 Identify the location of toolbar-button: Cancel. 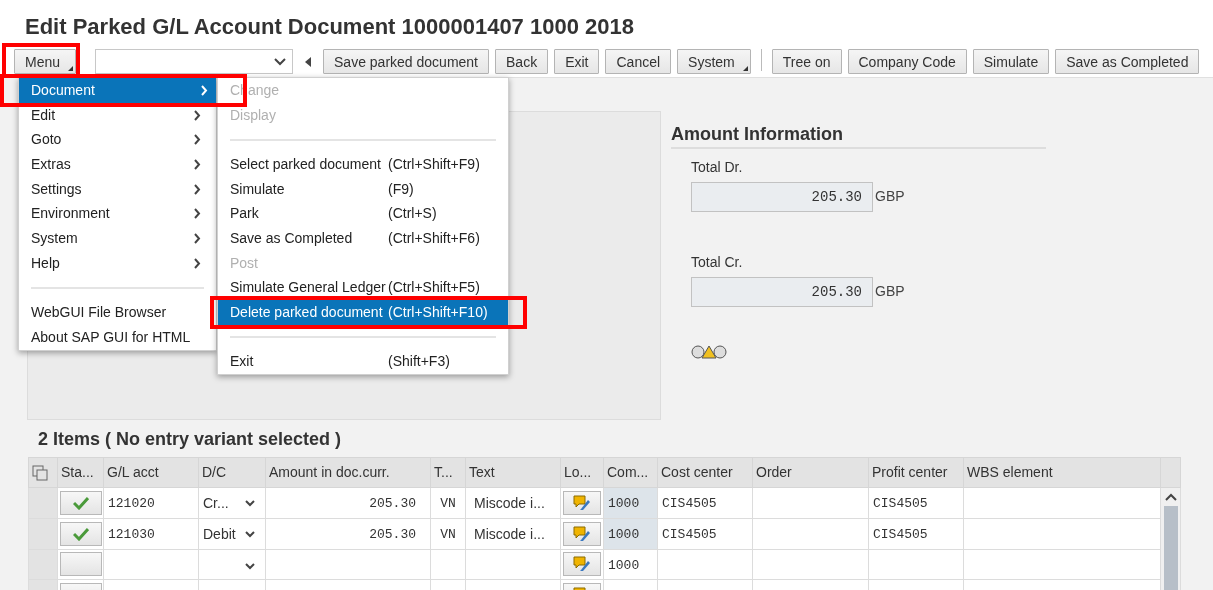
(638, 61).